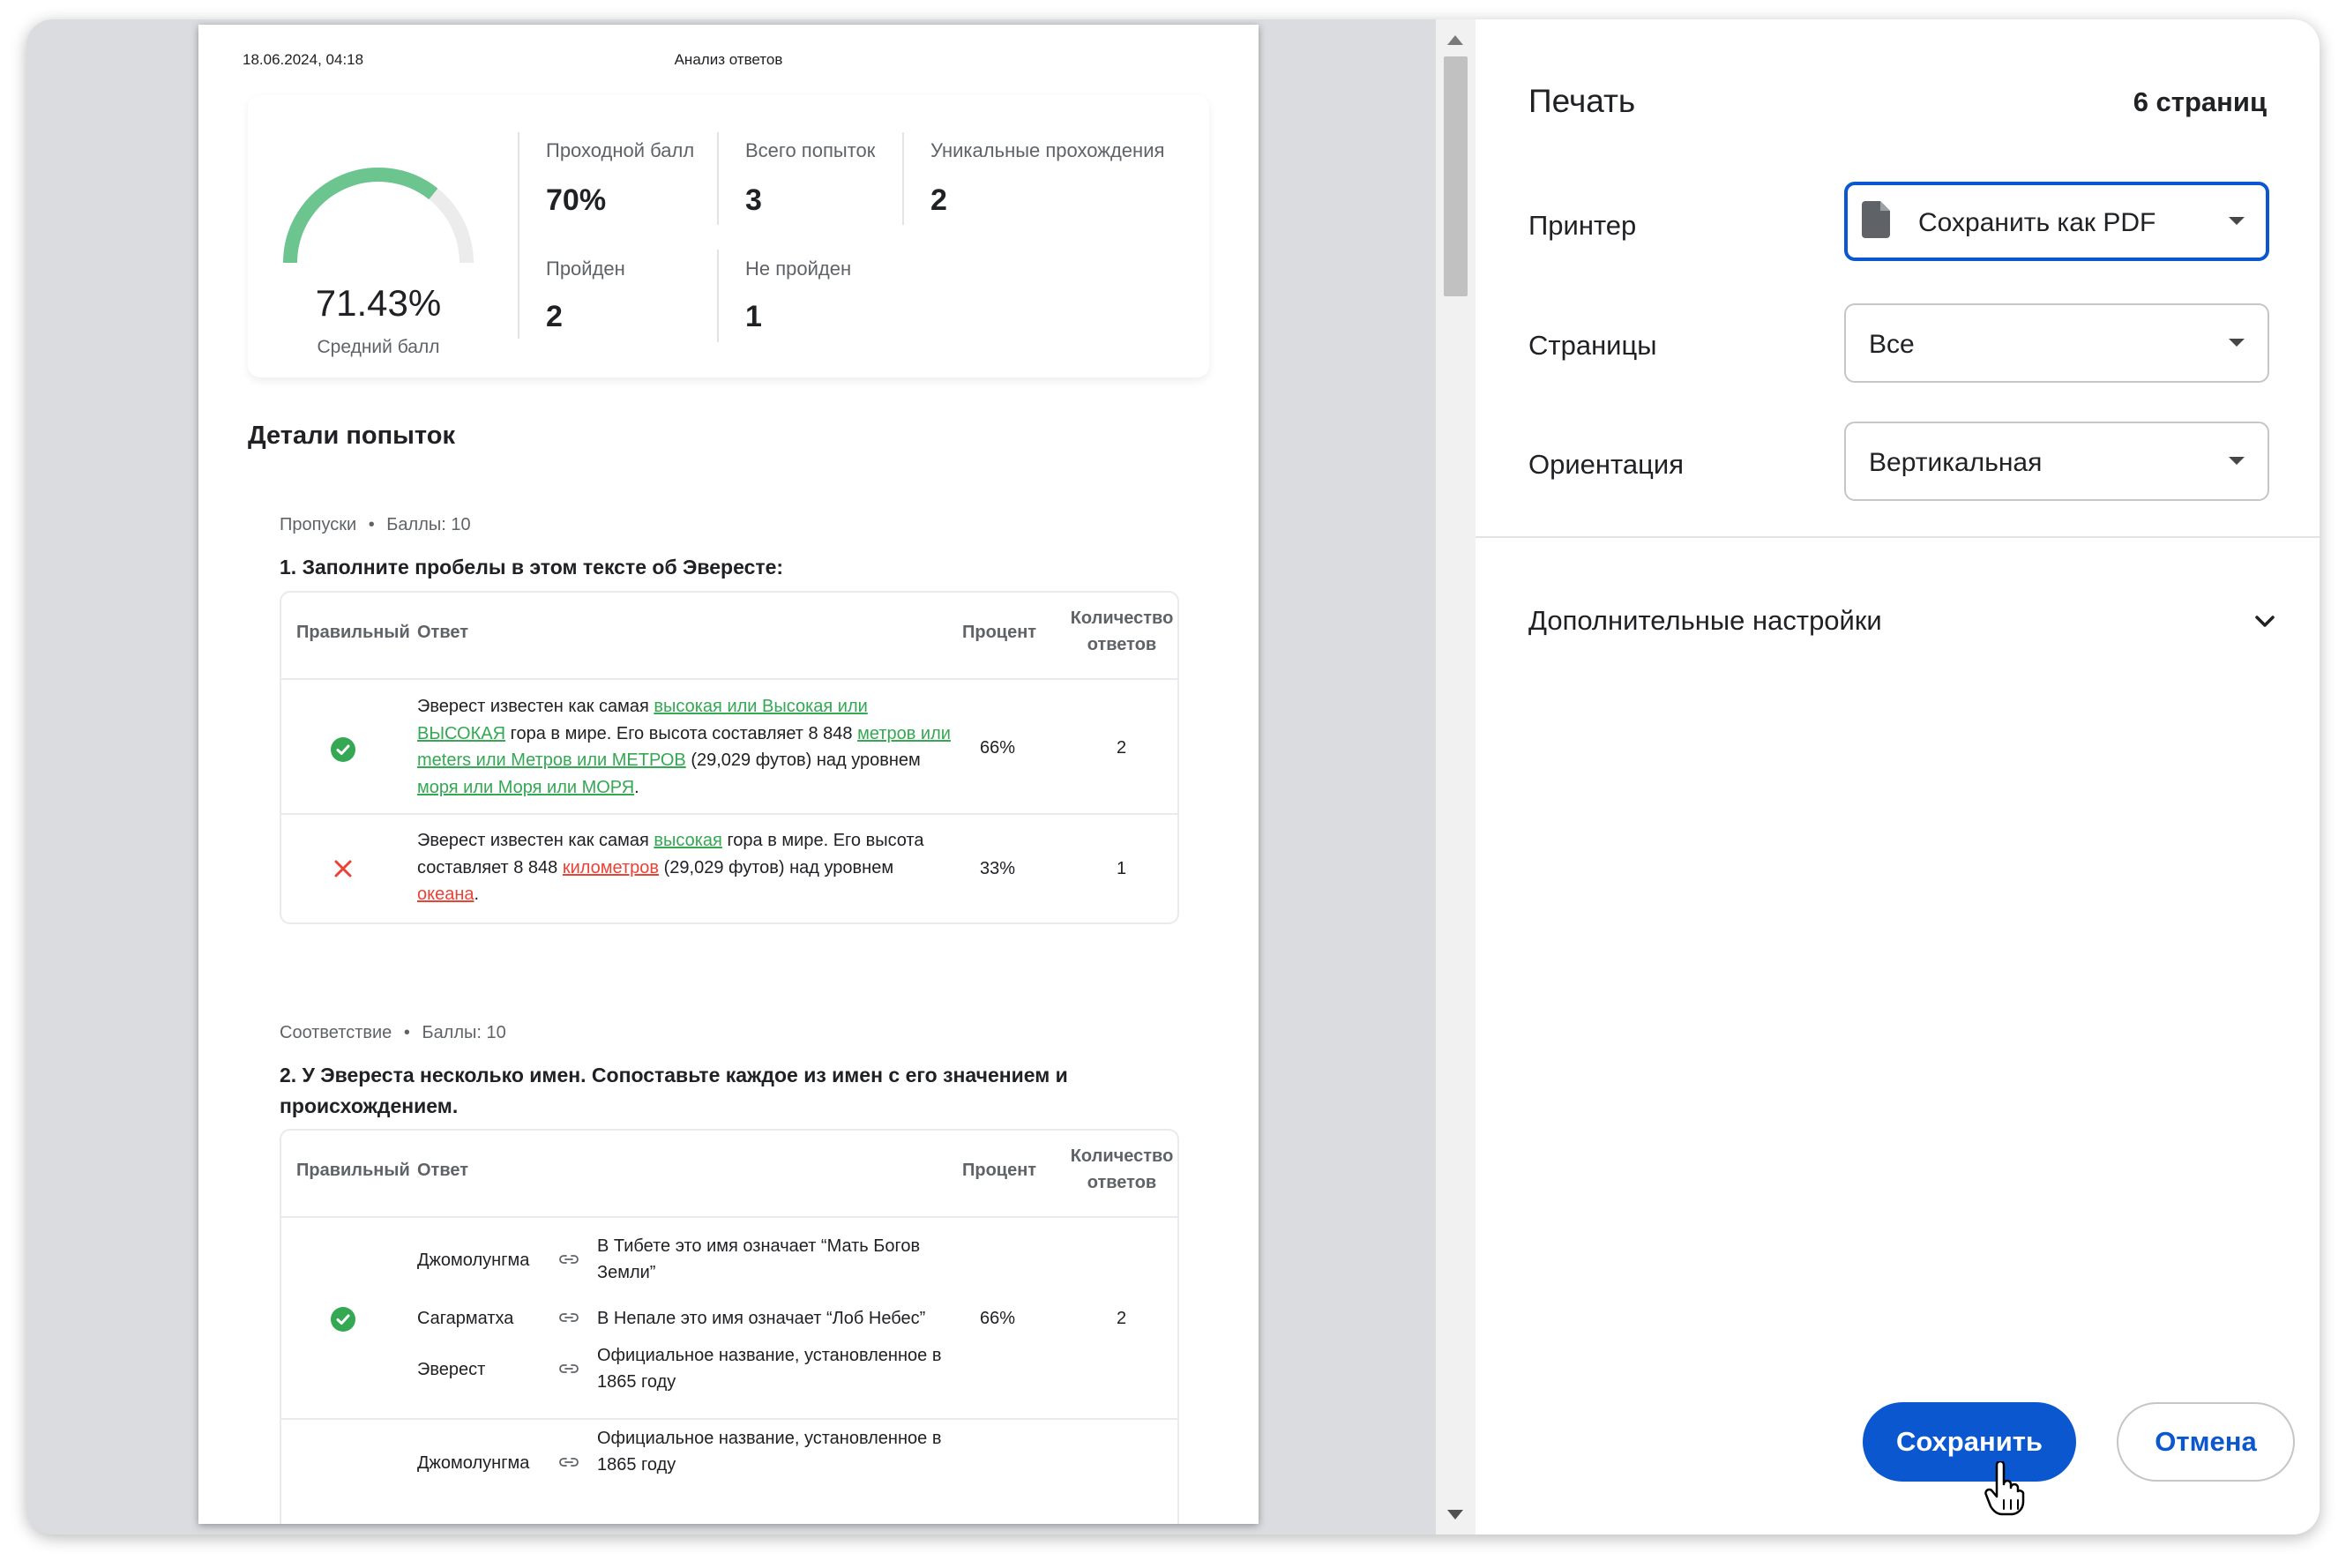 The image size is (2346, 1568). Describe the element at coordinates (555, 316) in the screenshot. I see `stat-passed-value: 2` at that location.